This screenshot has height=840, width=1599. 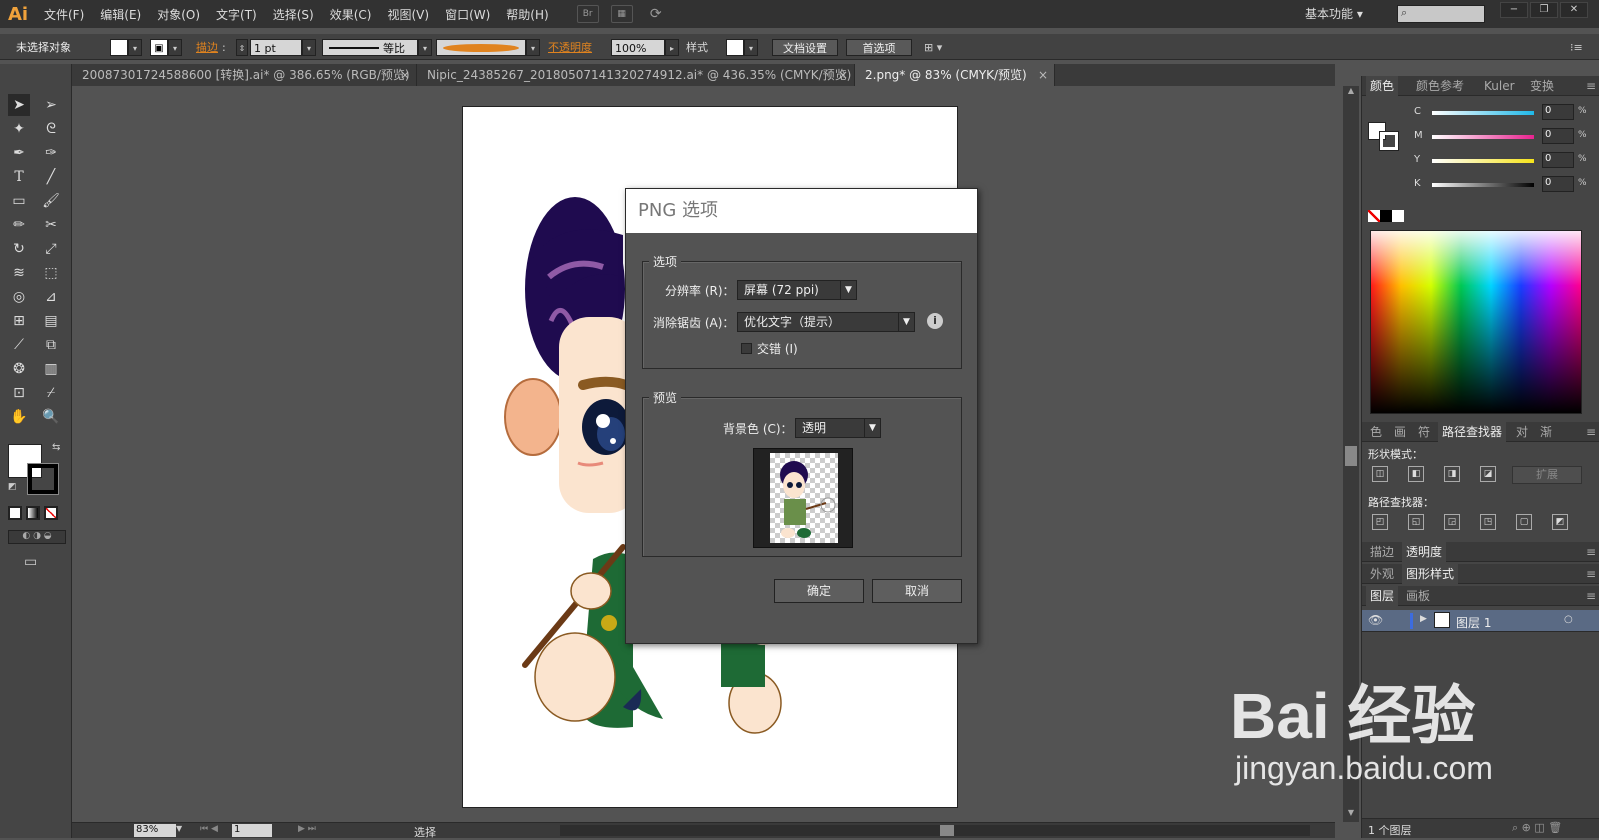 What do you see at coordinates (955, 75) in the screenshot?
I see `tab-document-3: 2.png* @ 83% (CMYK/预览) ×` at bounding box center [955, 75].